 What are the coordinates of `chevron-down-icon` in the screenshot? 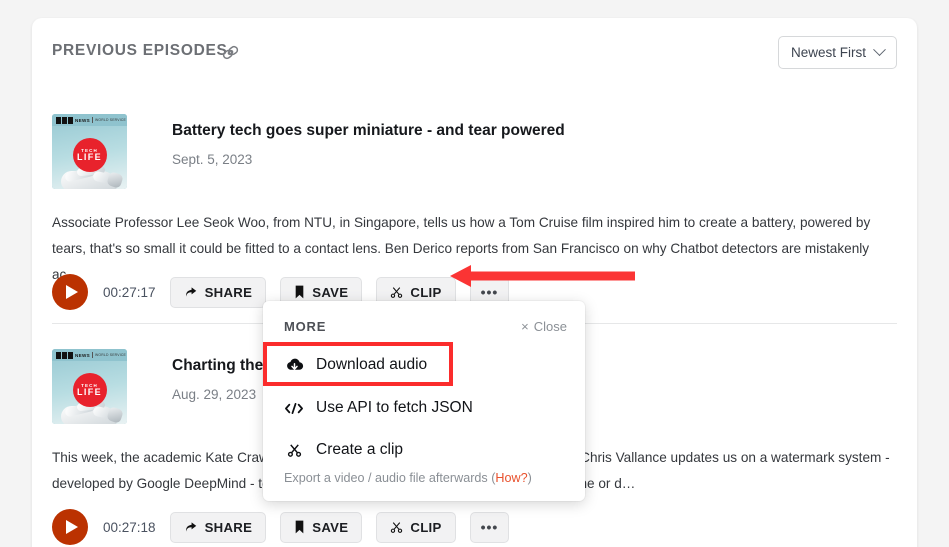 It's located at (879, 50).